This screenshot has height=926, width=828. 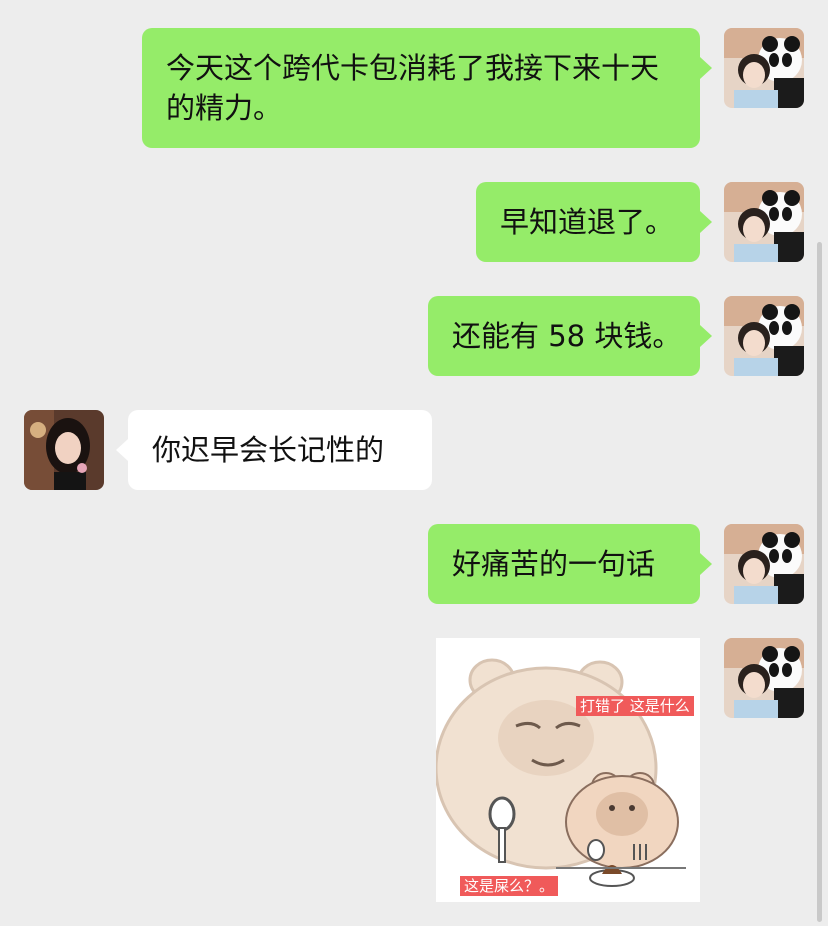 I want to click on contact-avatar, so click(x=64, y=450).